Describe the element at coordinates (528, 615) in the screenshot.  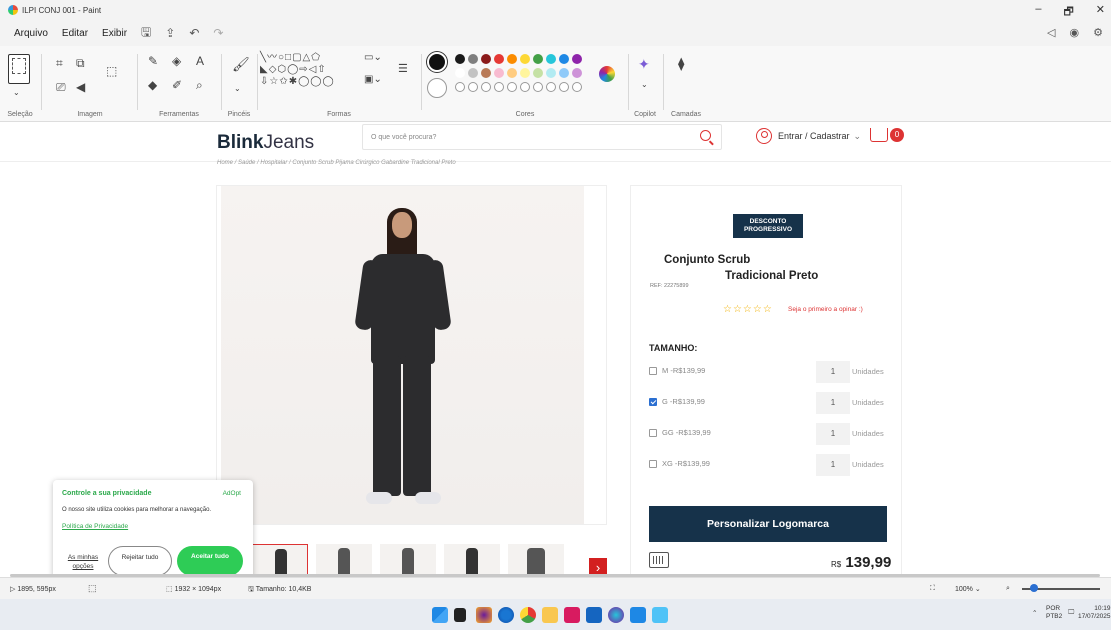
I see `chrome-icon` at that location.